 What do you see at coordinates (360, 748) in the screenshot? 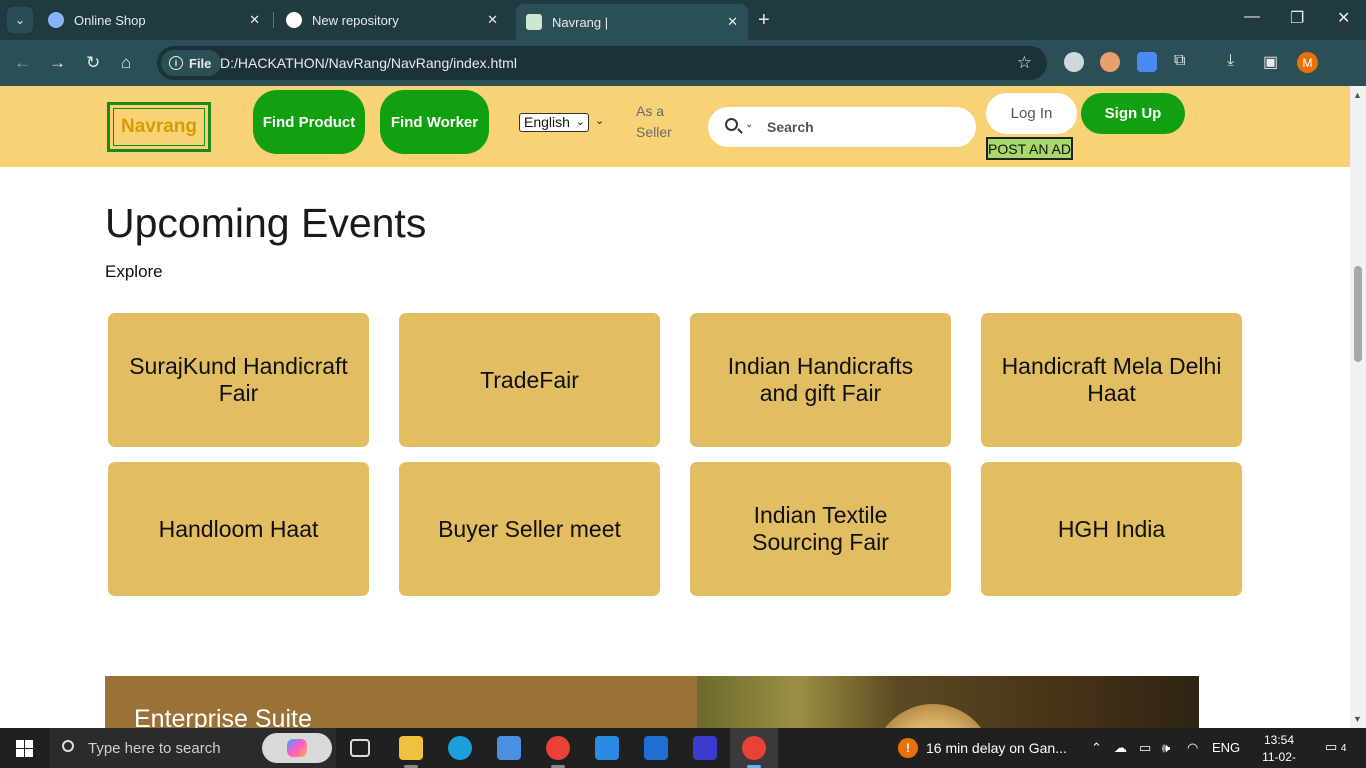
I see `task-view-icon` at bounding box center [360, 748].